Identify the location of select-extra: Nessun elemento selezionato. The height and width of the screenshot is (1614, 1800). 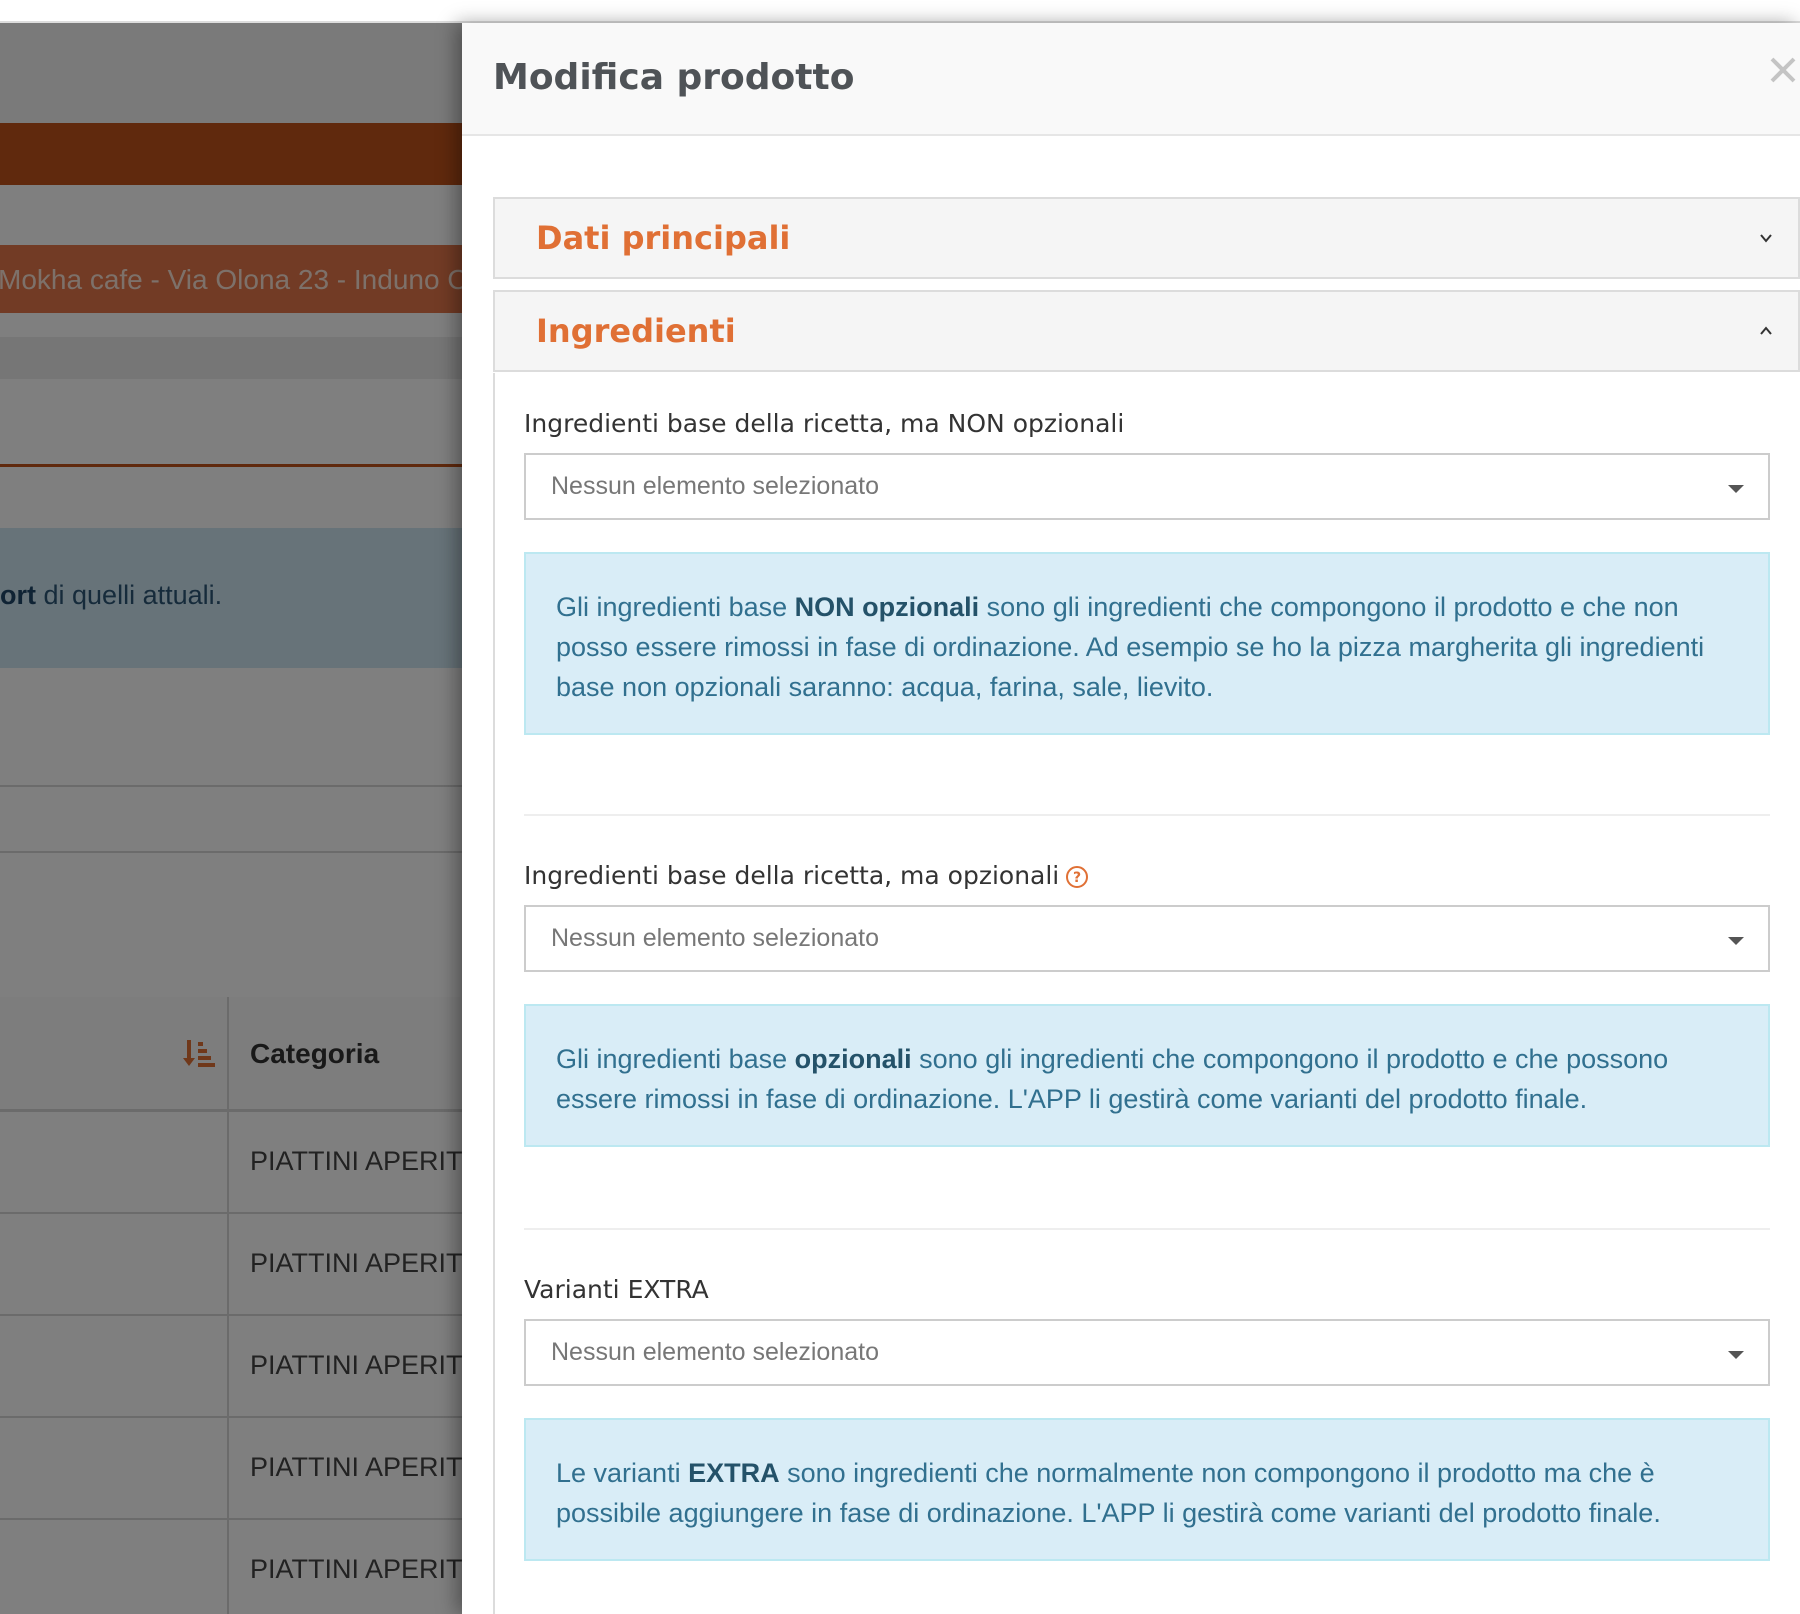
(1147, 1352).